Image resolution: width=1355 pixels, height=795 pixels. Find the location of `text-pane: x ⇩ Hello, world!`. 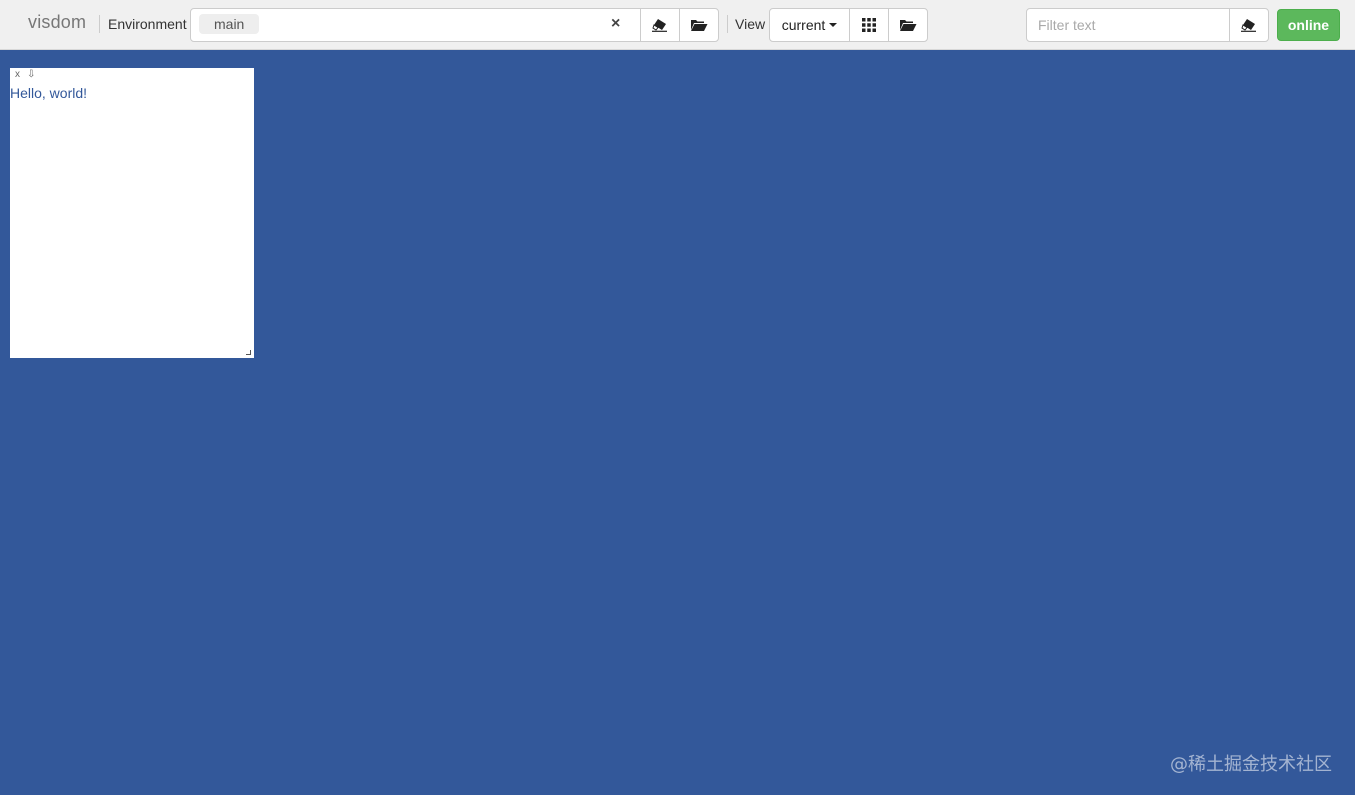

text-pane: x ⇩ Hello, world! is located at coordinates (132, 213).